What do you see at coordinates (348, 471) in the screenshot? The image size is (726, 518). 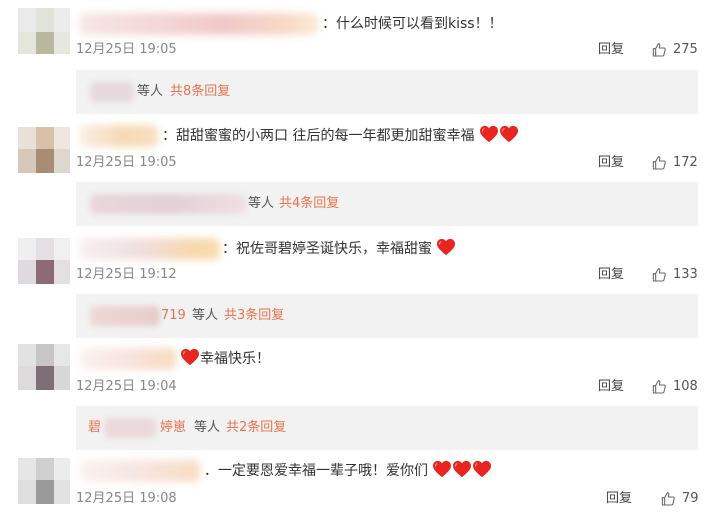 I see `comment-text: ．一定要恩爱幸福一辈子哦！爱你们` at bounding box center [348, 471].